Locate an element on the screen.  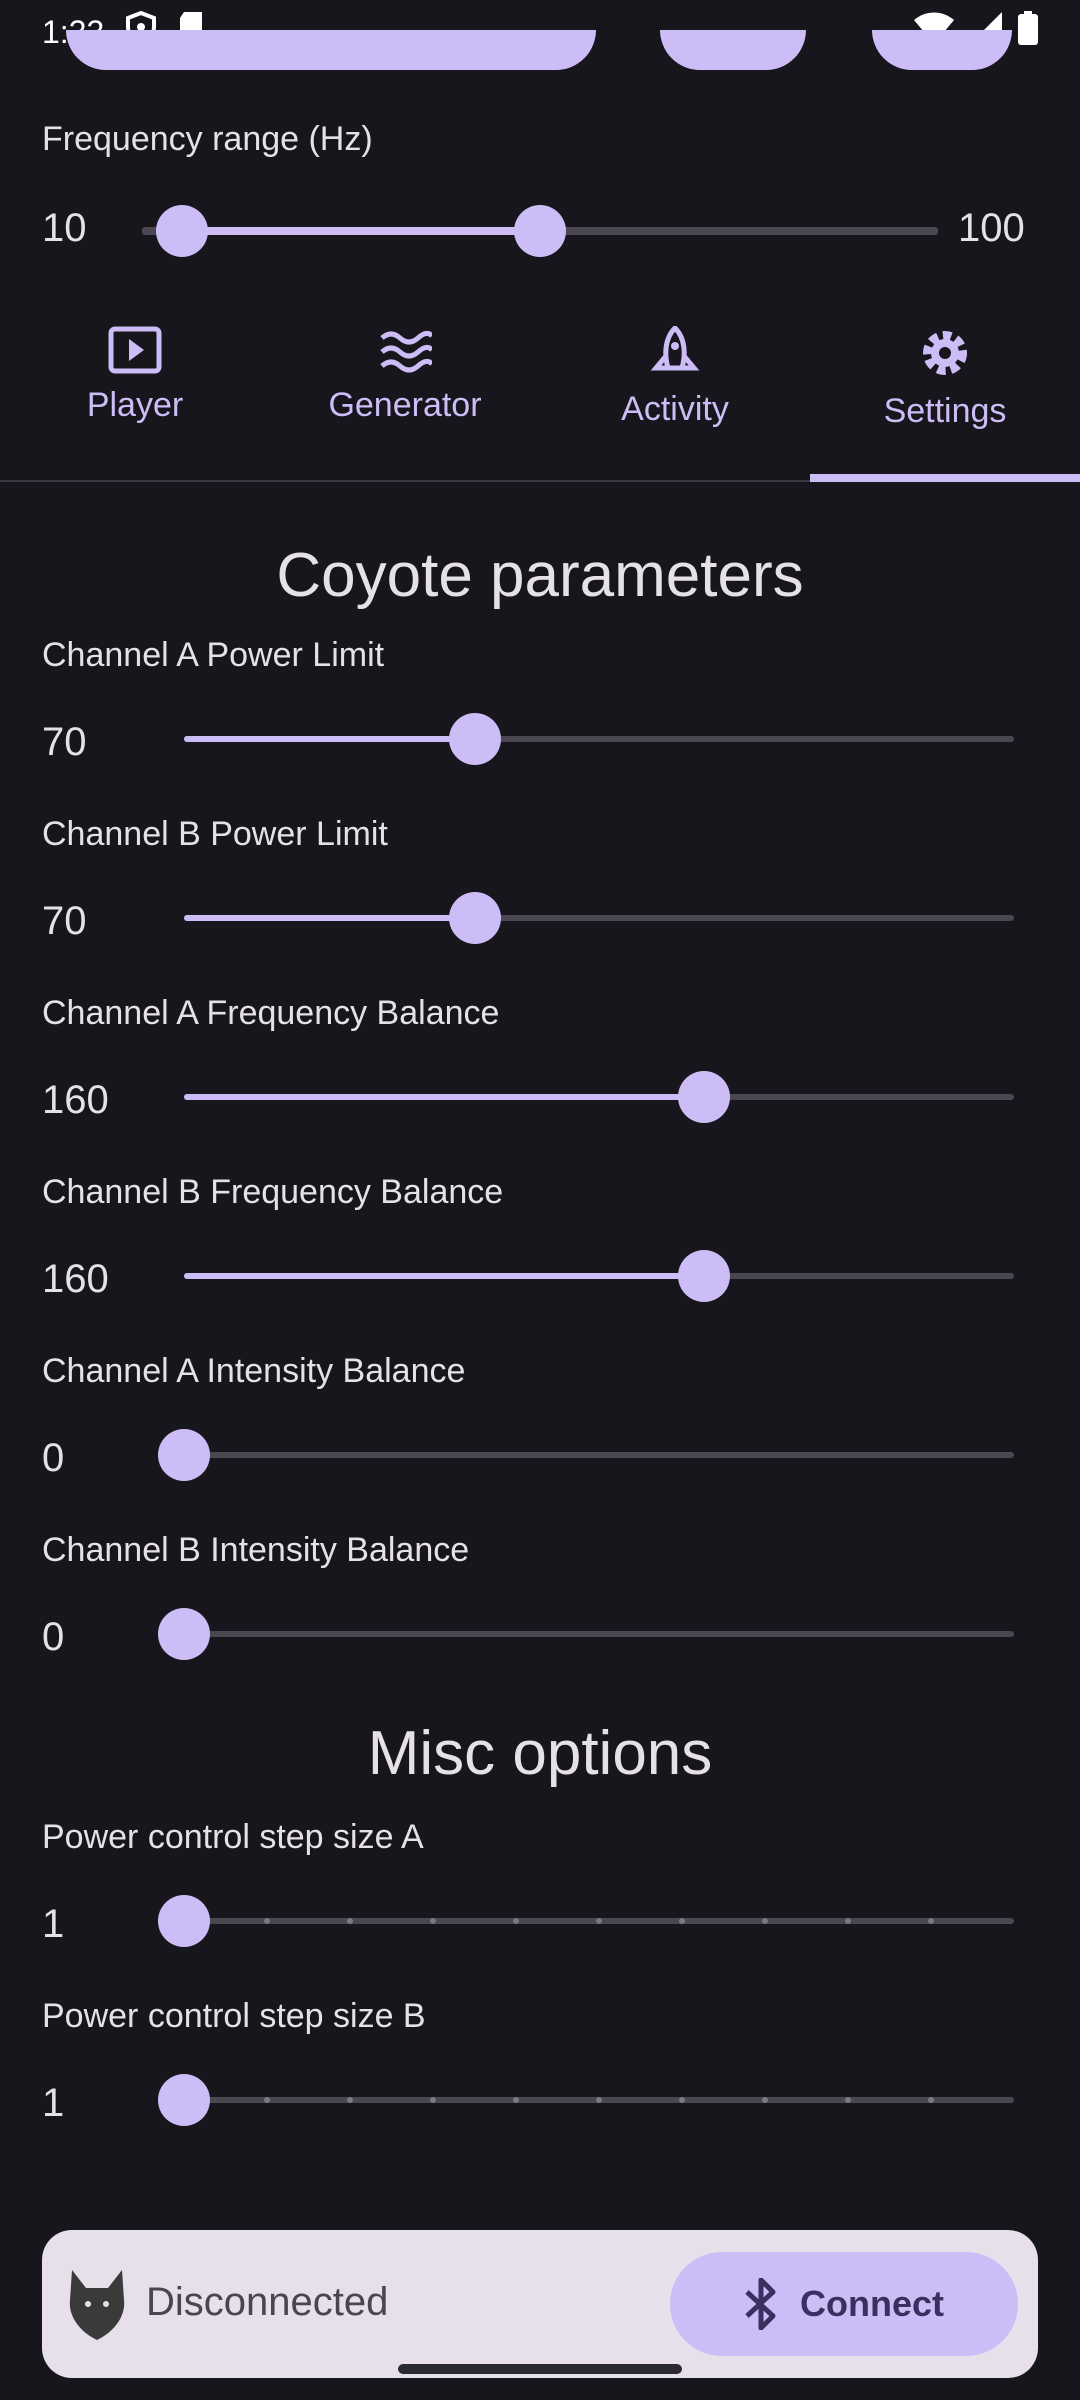
frequency-max-value: 100 is located at coordinates (991, 228).